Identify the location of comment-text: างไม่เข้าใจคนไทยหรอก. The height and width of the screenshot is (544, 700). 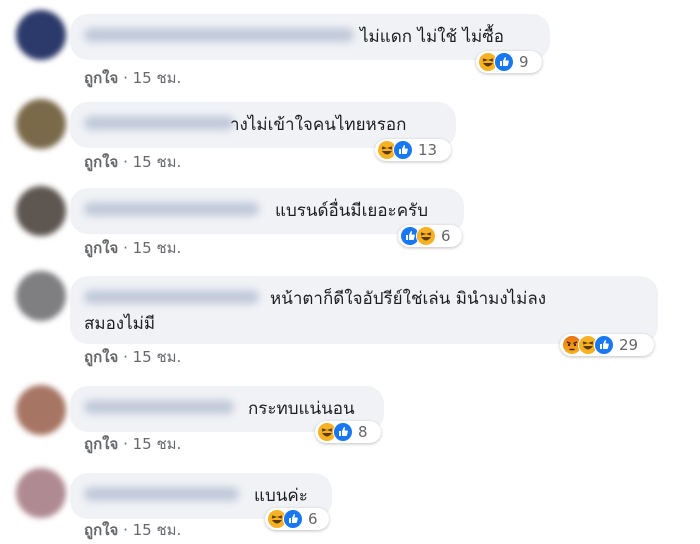
(318, 125).